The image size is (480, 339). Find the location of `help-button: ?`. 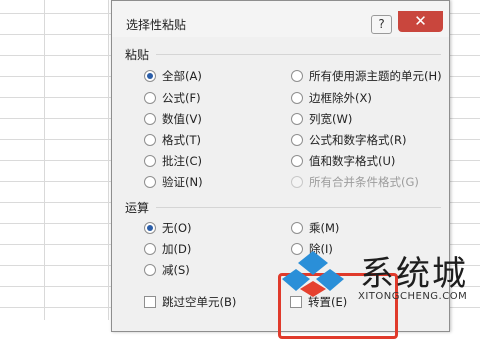

help-button: ? is located at coordinates (381, 24).